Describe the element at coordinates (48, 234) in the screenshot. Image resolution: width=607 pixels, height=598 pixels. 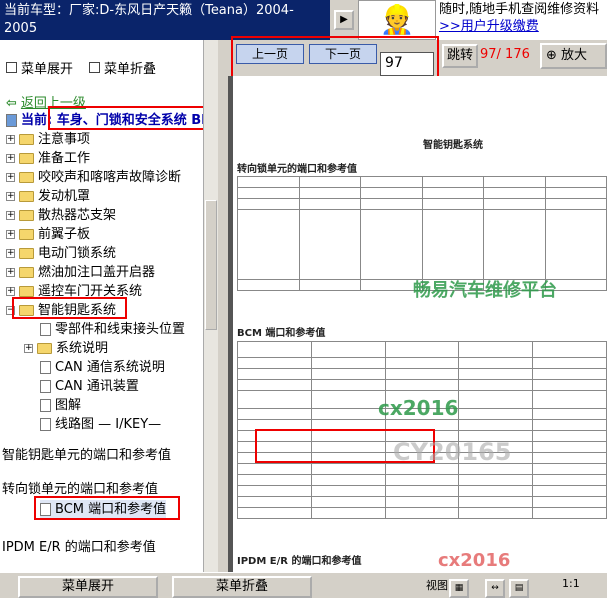
I see `tree-item: + 前翼子板` at that location.